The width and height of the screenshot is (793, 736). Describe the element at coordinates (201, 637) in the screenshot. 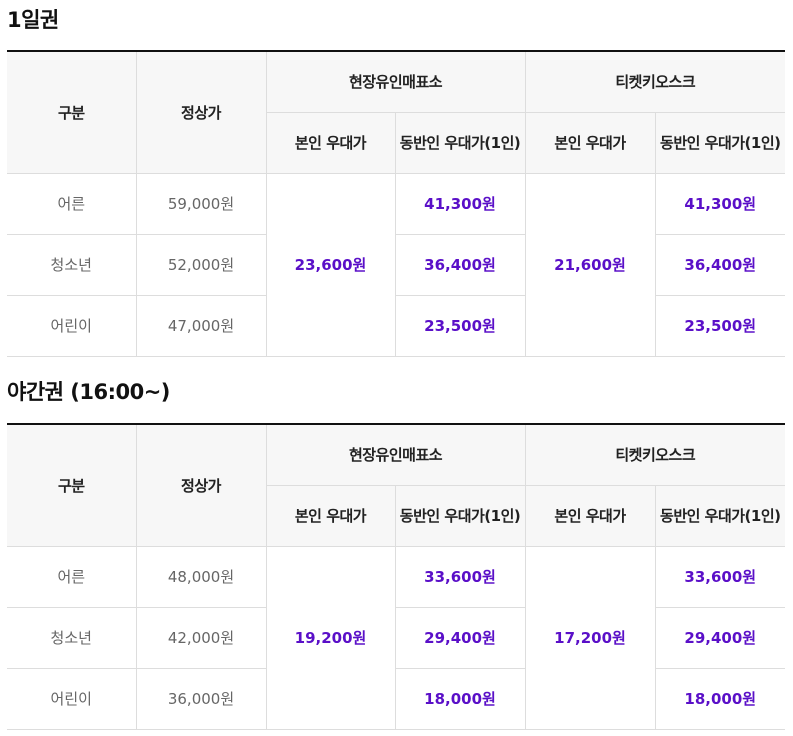

I see `regular-price-cell: 42,000원` at that location.